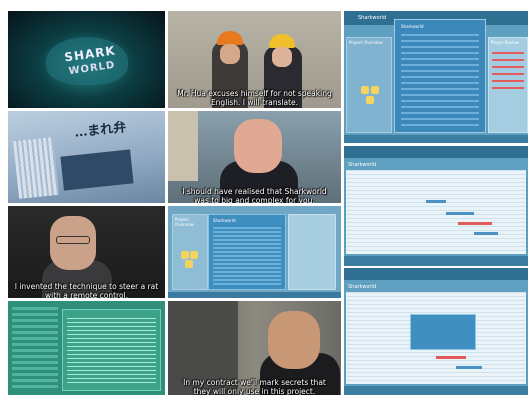 The image size is (528, 401). Describe the element at coordinates (412, 26) in the screenshot. I see `sharkworld-mid-title: Sharkworld` at that location.